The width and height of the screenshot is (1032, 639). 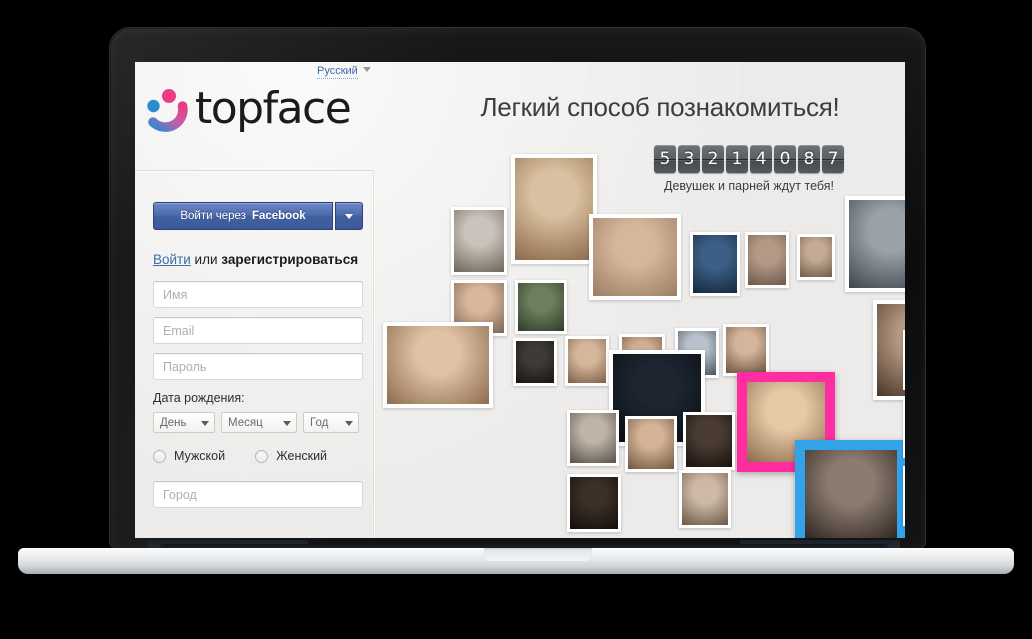 I want to click on facebook-login-button: Войти через Facebook, so click(x=243, y=216).